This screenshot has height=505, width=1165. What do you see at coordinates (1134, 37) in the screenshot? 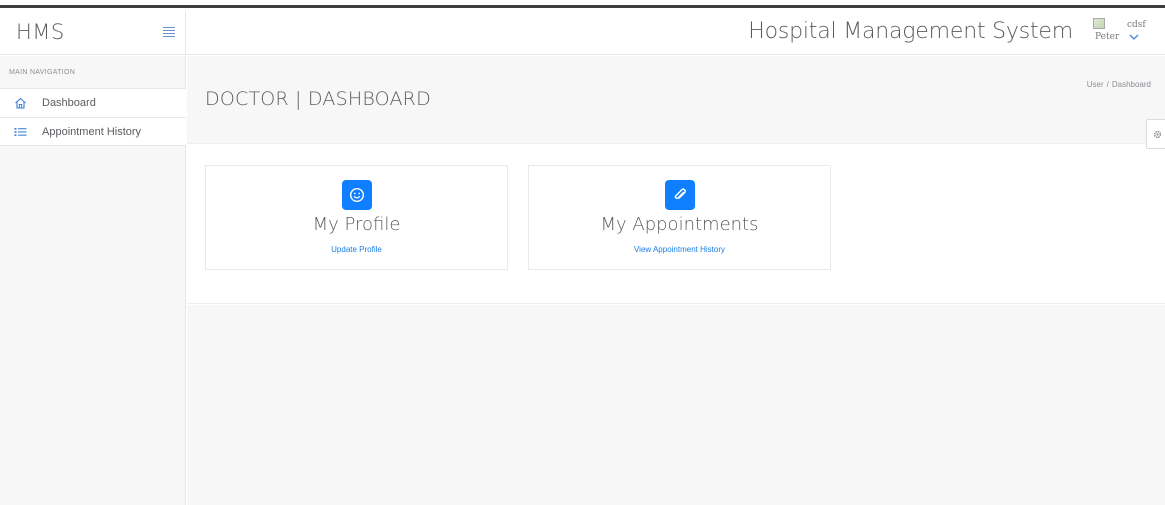
I see `chevron-down-icon` at bounding box center [1134, 37].